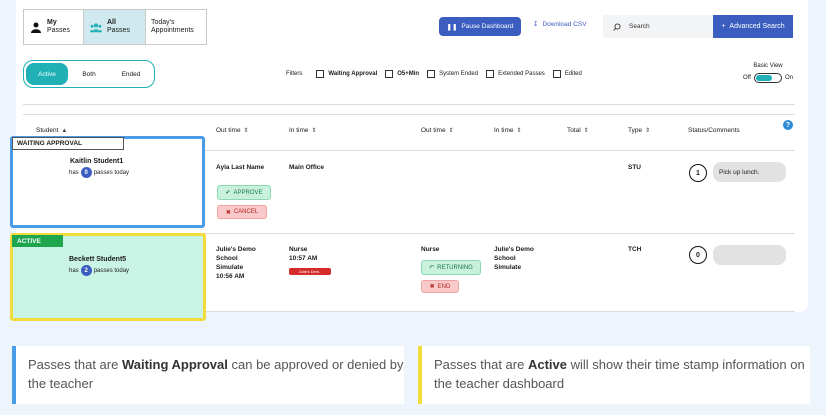 This screenshot has width=826, height=415. Describe the element at coordinates (481, 364) in the screenshot. I see `callout-text: Passes that are` at that location.